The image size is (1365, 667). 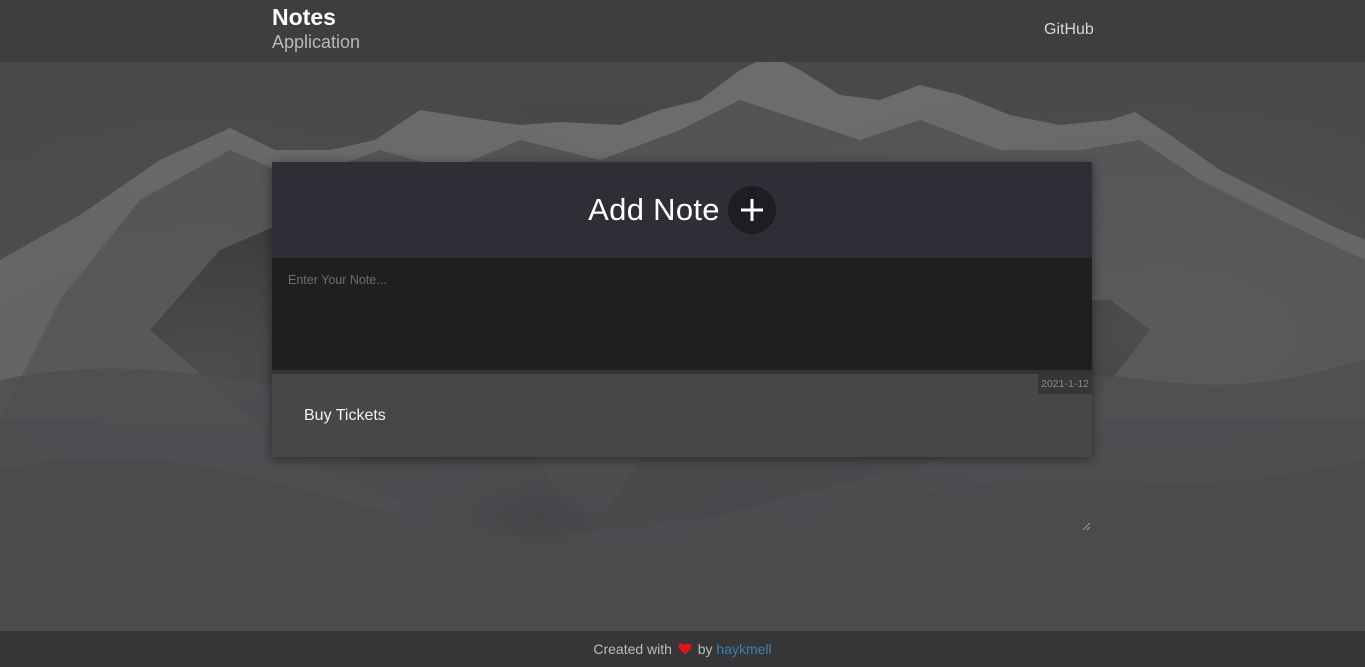 What do you see at coordinates (743, 649) in the screenshot?
I see `author-link: haykmell` at bounding box center [743, 649].